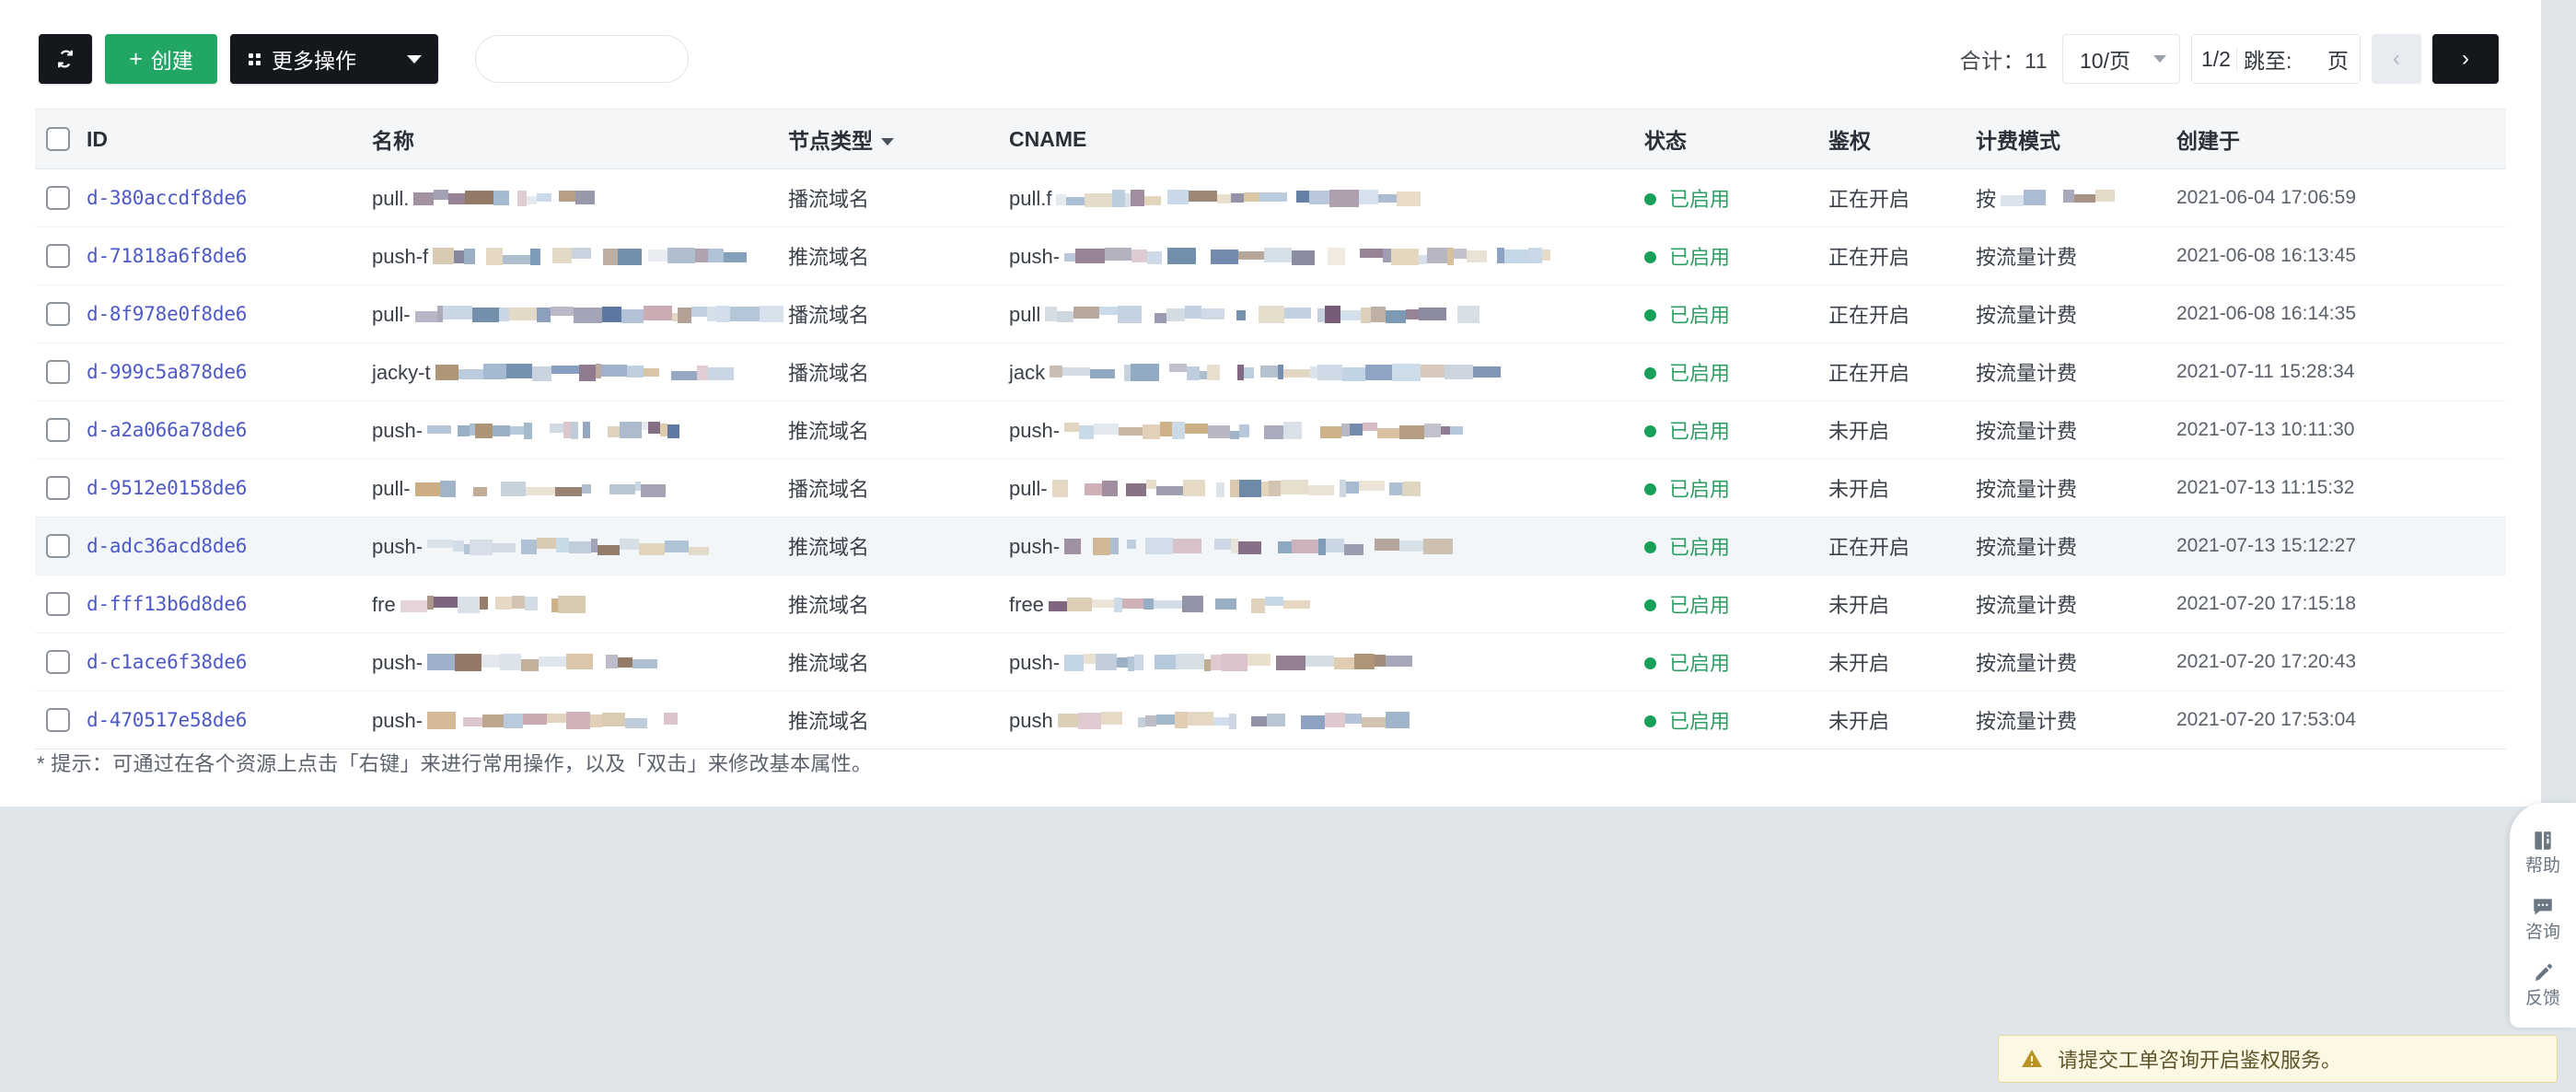 This screenshot has width=2576, height=1092. Describe the element at coordinates (167, 546) in the screenshot. I see `domain-id-link: d-adc36acd8de6` at that location.